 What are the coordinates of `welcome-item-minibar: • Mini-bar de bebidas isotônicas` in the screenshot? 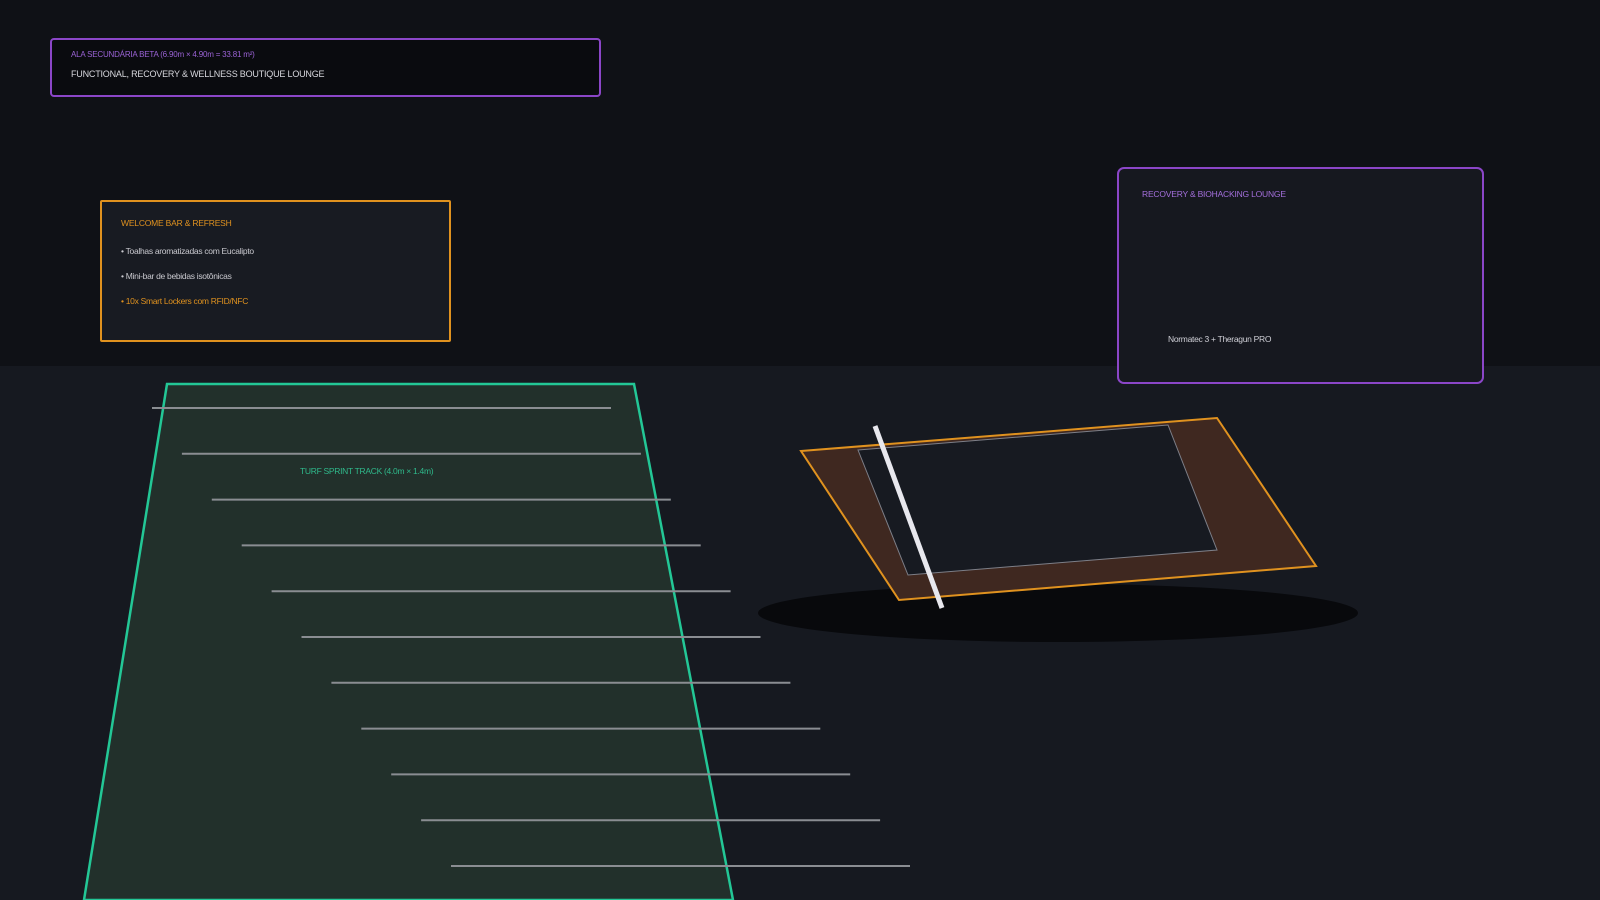 It's located at (176, 276).